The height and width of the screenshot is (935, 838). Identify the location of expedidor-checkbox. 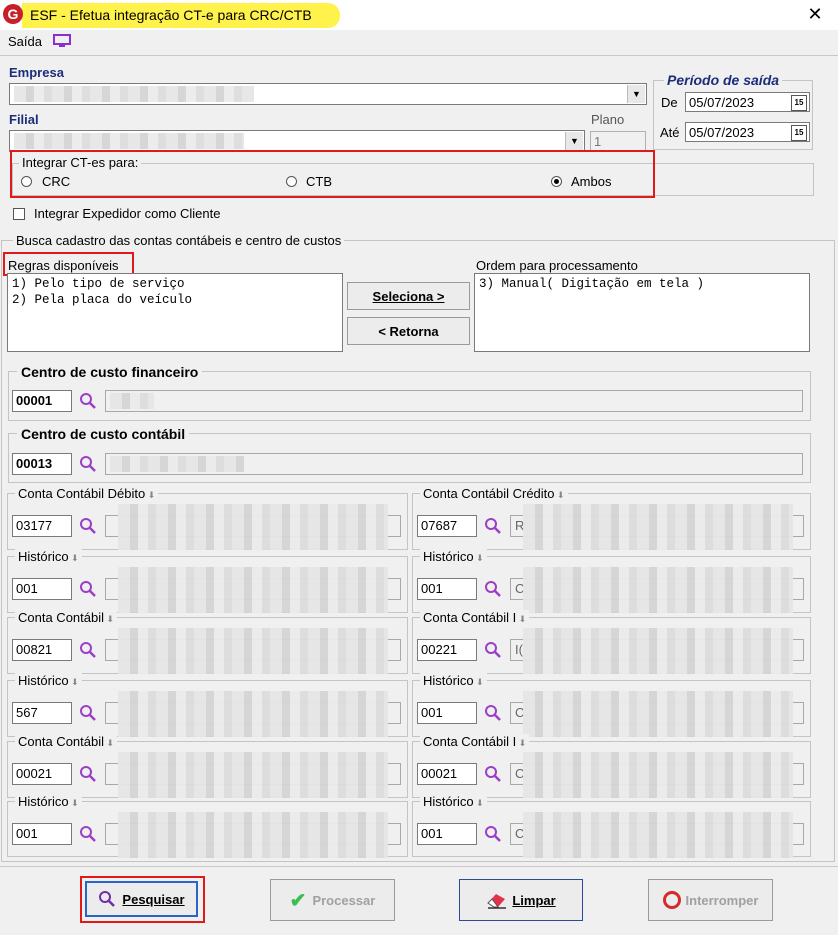
(19, 214).